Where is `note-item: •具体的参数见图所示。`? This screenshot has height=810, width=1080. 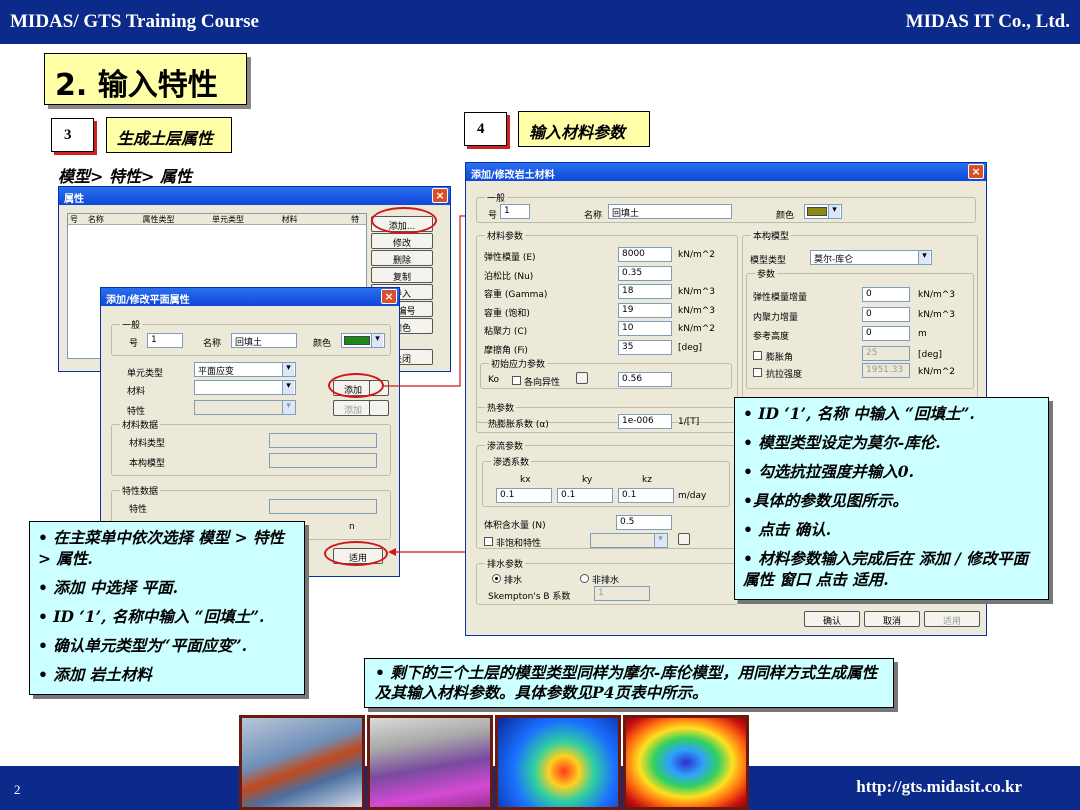 note-item: •具体的参数见图所示。 is located at coordinates (825, 500).